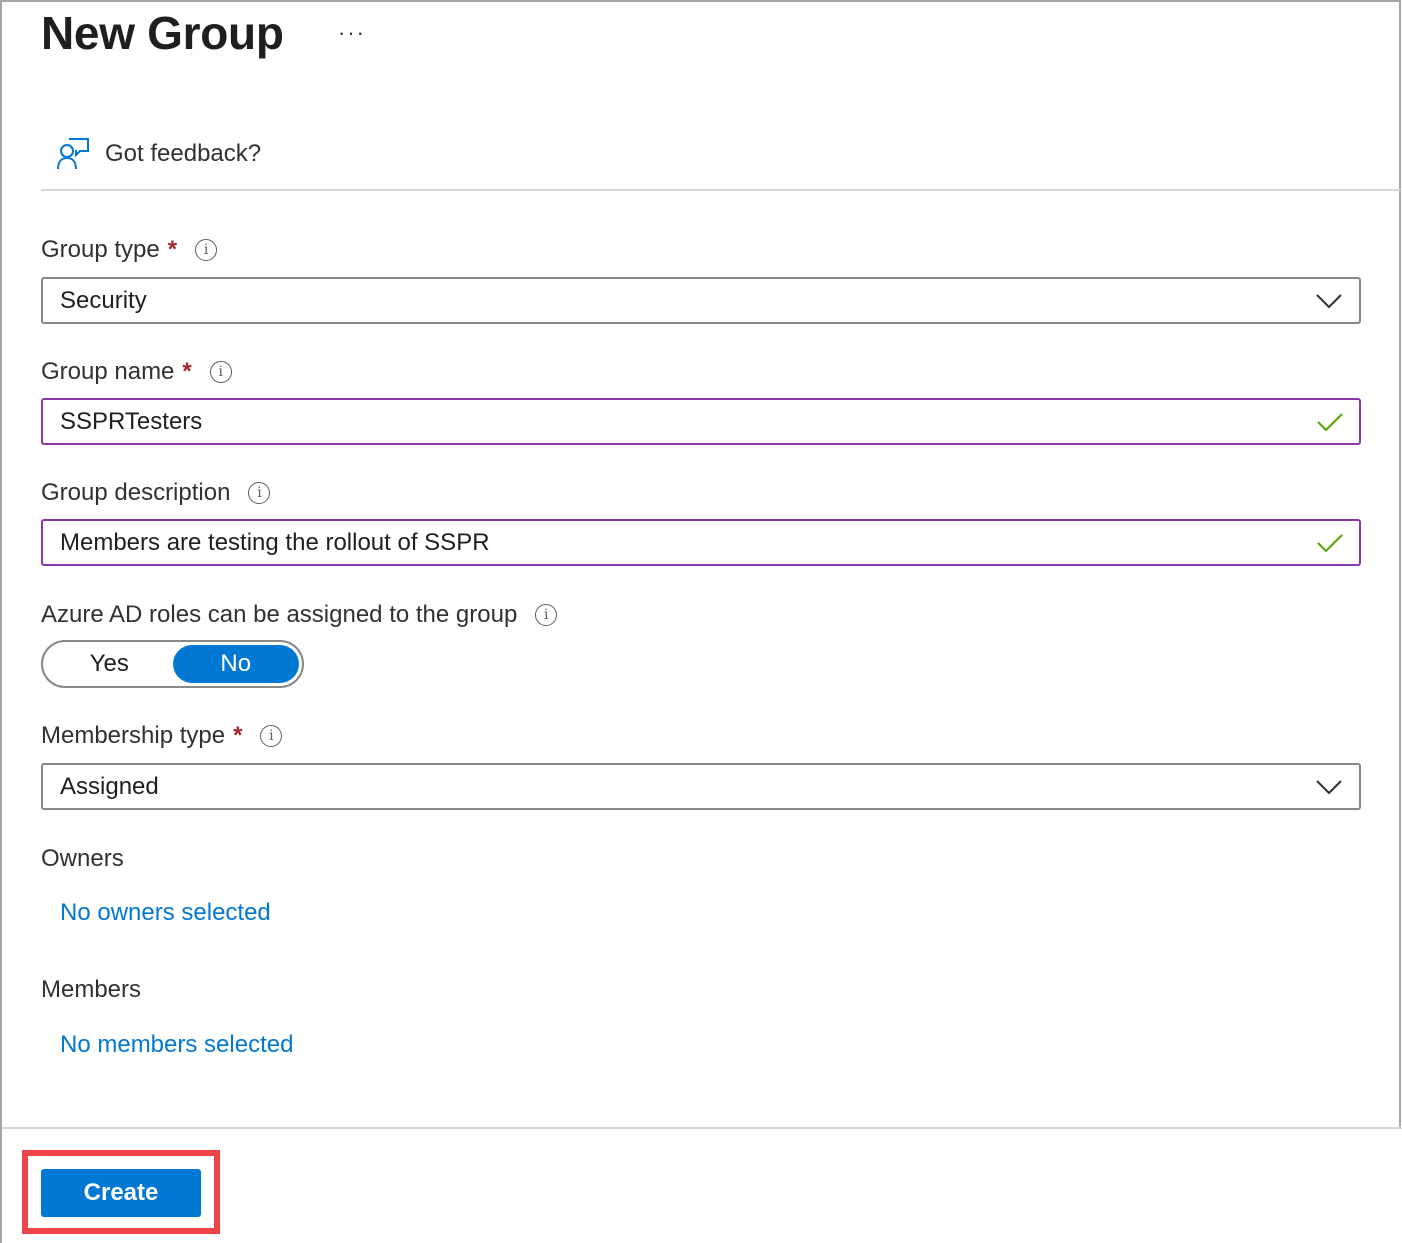 This screenshot has width=1402, height=1243. I want to click on group-name-value: SSPRTesters, so click(131, 421).